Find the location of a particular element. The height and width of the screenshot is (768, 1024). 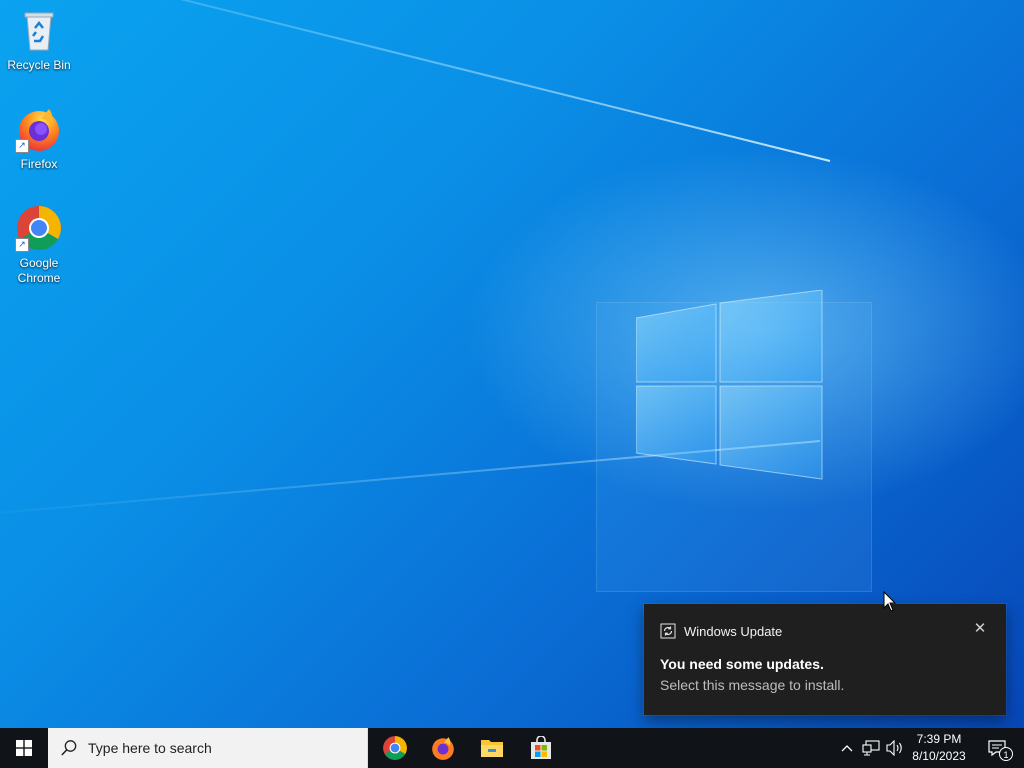

desktop-icon-label: Recycle Bin is located at coordinates (39, 65).